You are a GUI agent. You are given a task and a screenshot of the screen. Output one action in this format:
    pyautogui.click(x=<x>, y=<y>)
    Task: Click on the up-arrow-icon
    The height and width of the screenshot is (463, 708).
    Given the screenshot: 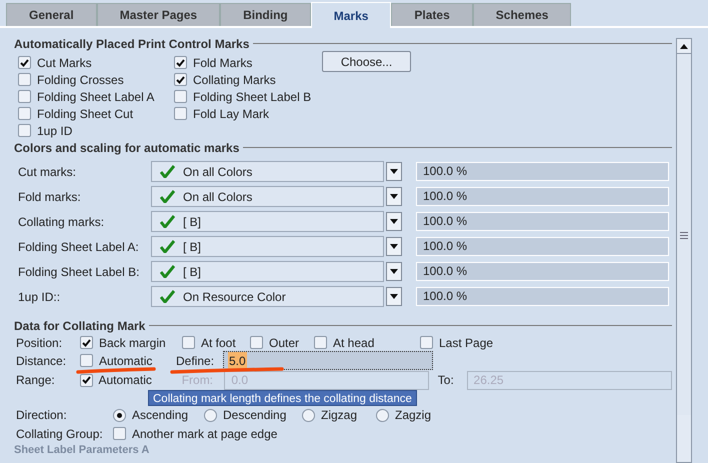 What is the action you would take?
    pyautogui.click(x=684, y=46)
    